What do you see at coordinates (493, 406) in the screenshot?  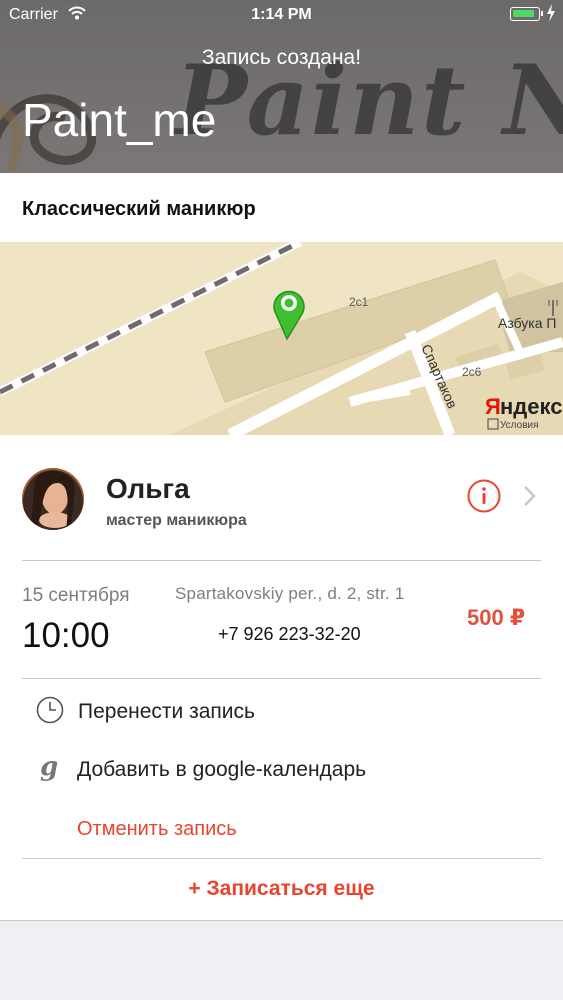 I see `yandex-logo-letter: Я` at bounding box center [493, 406].